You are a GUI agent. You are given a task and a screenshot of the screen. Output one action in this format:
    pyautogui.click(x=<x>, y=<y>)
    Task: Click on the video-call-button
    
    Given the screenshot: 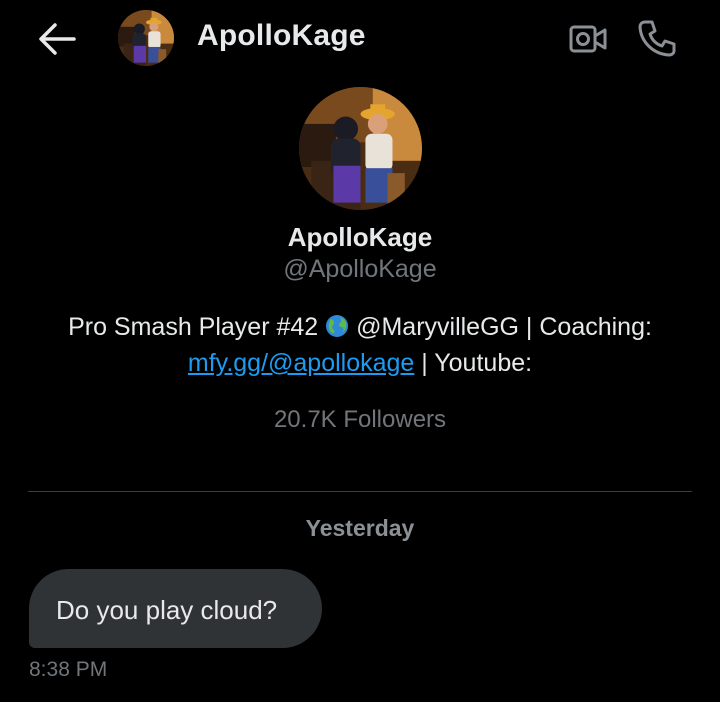 What is the action you would take?
    pyautogui.click(x=588, y=39)
    